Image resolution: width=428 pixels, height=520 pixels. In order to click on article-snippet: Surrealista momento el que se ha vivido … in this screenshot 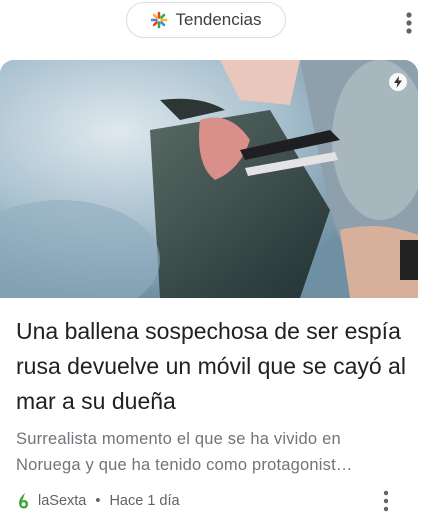, I will do `click(206, 452)`.